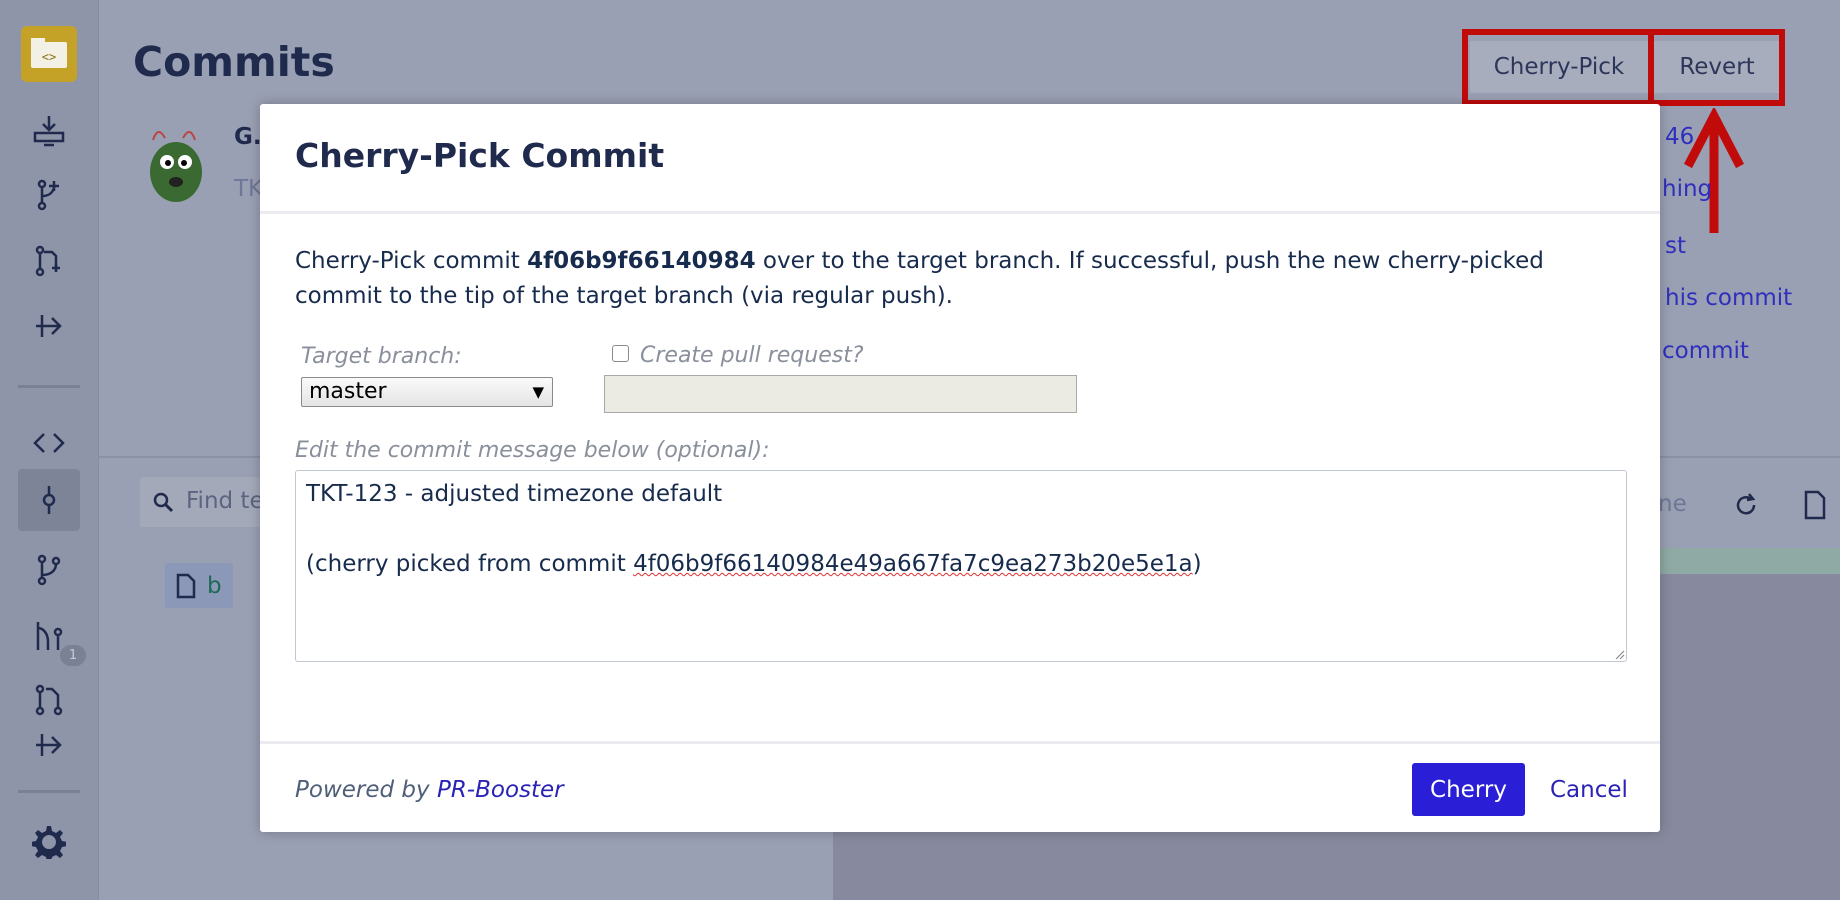  I want to click on file-tab: b, so click(199, 585).